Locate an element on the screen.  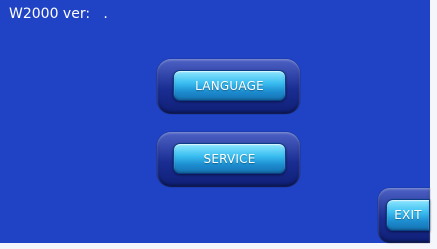
language-button: LANGUAGE is located at coordinates (229, 85).